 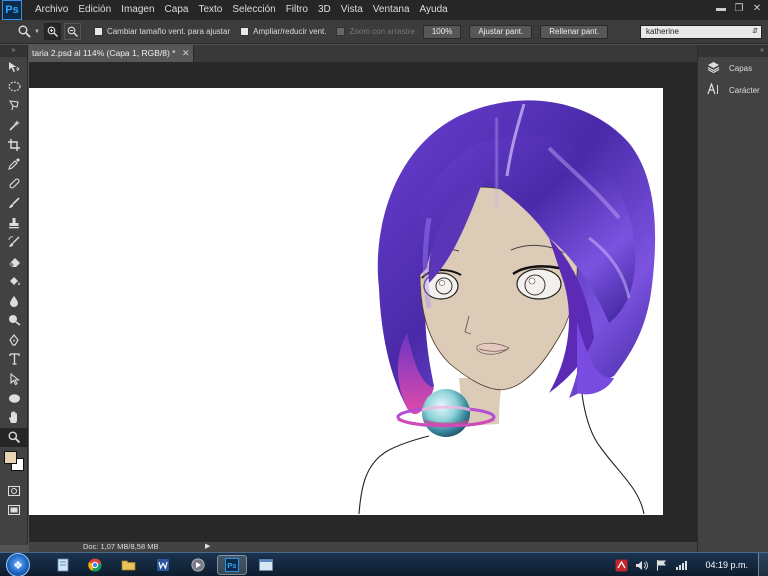 What do you see at coordinates (14, 165) in the screenshot?
I see `eyedropper-tool-icon` at bounding box center [14, 165].